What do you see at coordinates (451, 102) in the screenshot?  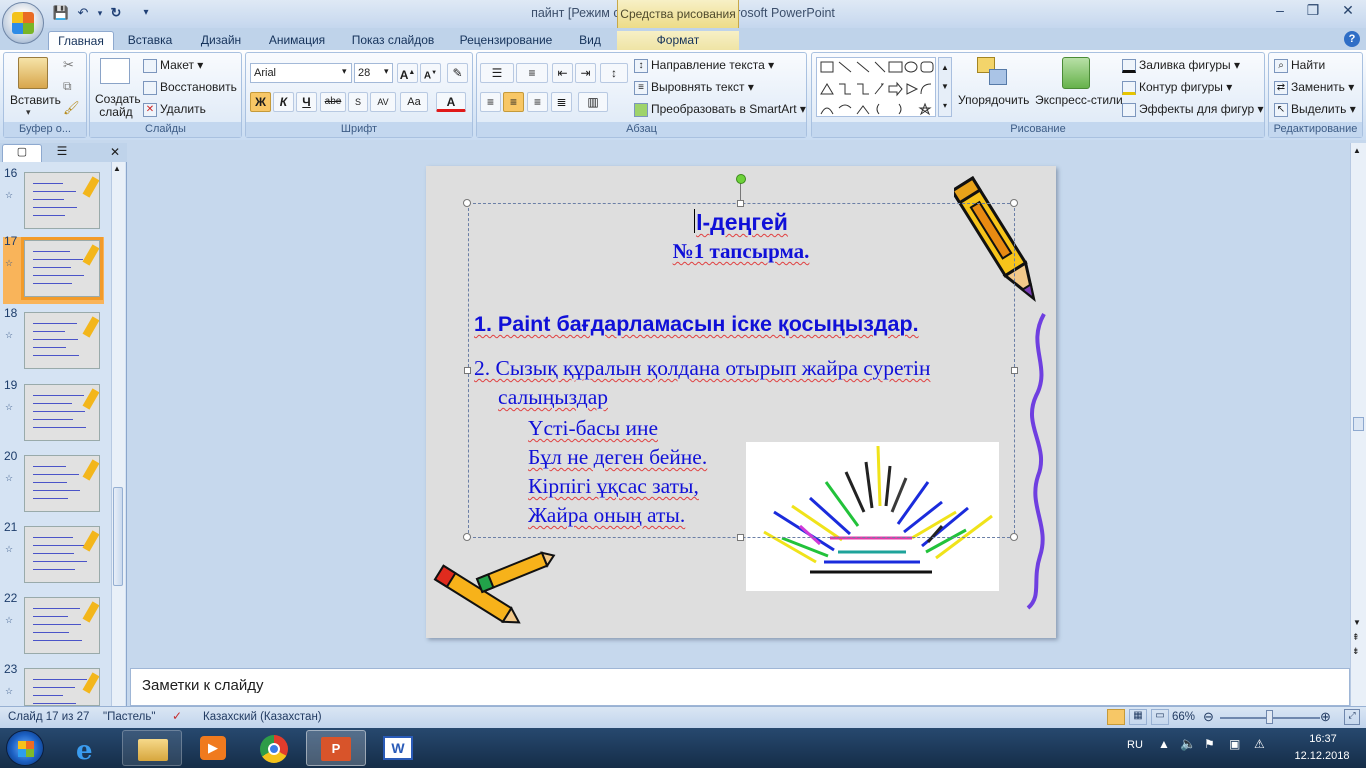 I see `font-color-button: A` at bounding box center [451, 102].